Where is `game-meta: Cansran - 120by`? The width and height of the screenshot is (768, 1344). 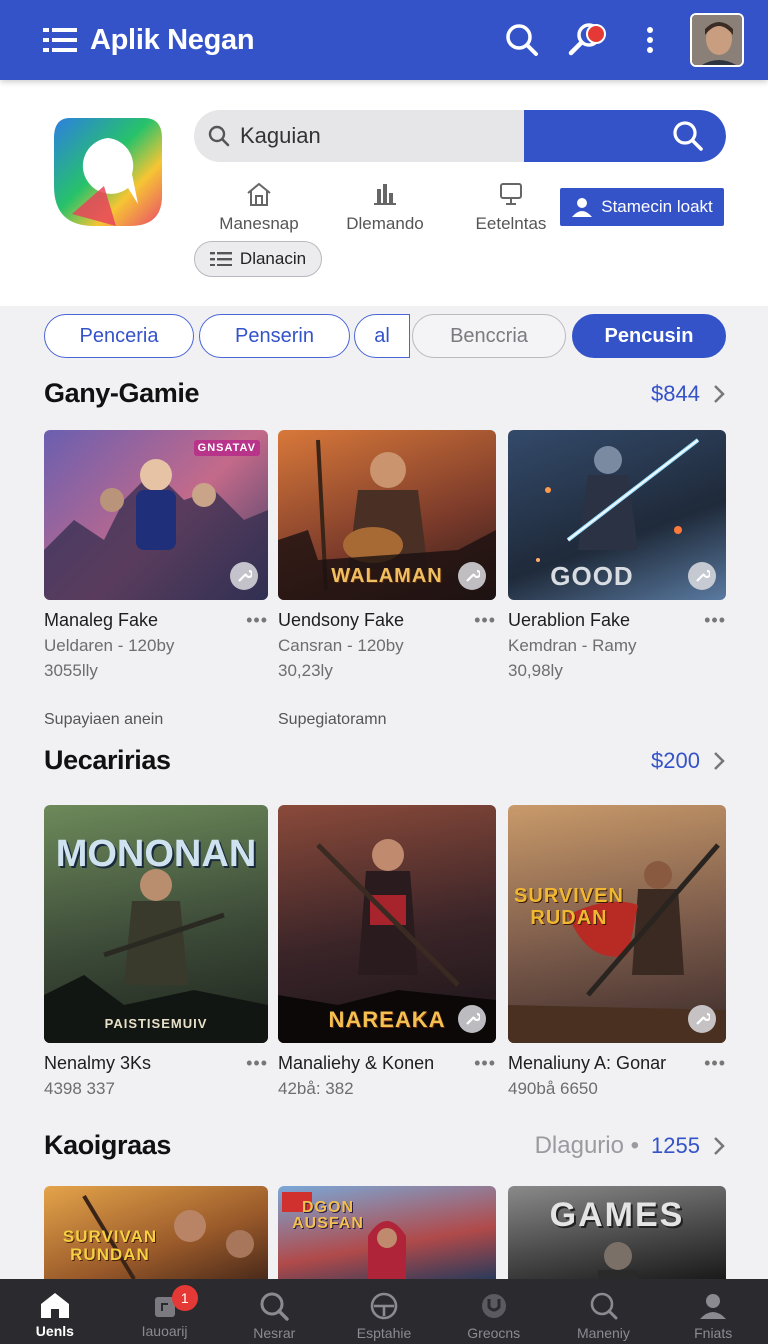 game-meta: Cansran - 120by is located at coordinates (341, 645).